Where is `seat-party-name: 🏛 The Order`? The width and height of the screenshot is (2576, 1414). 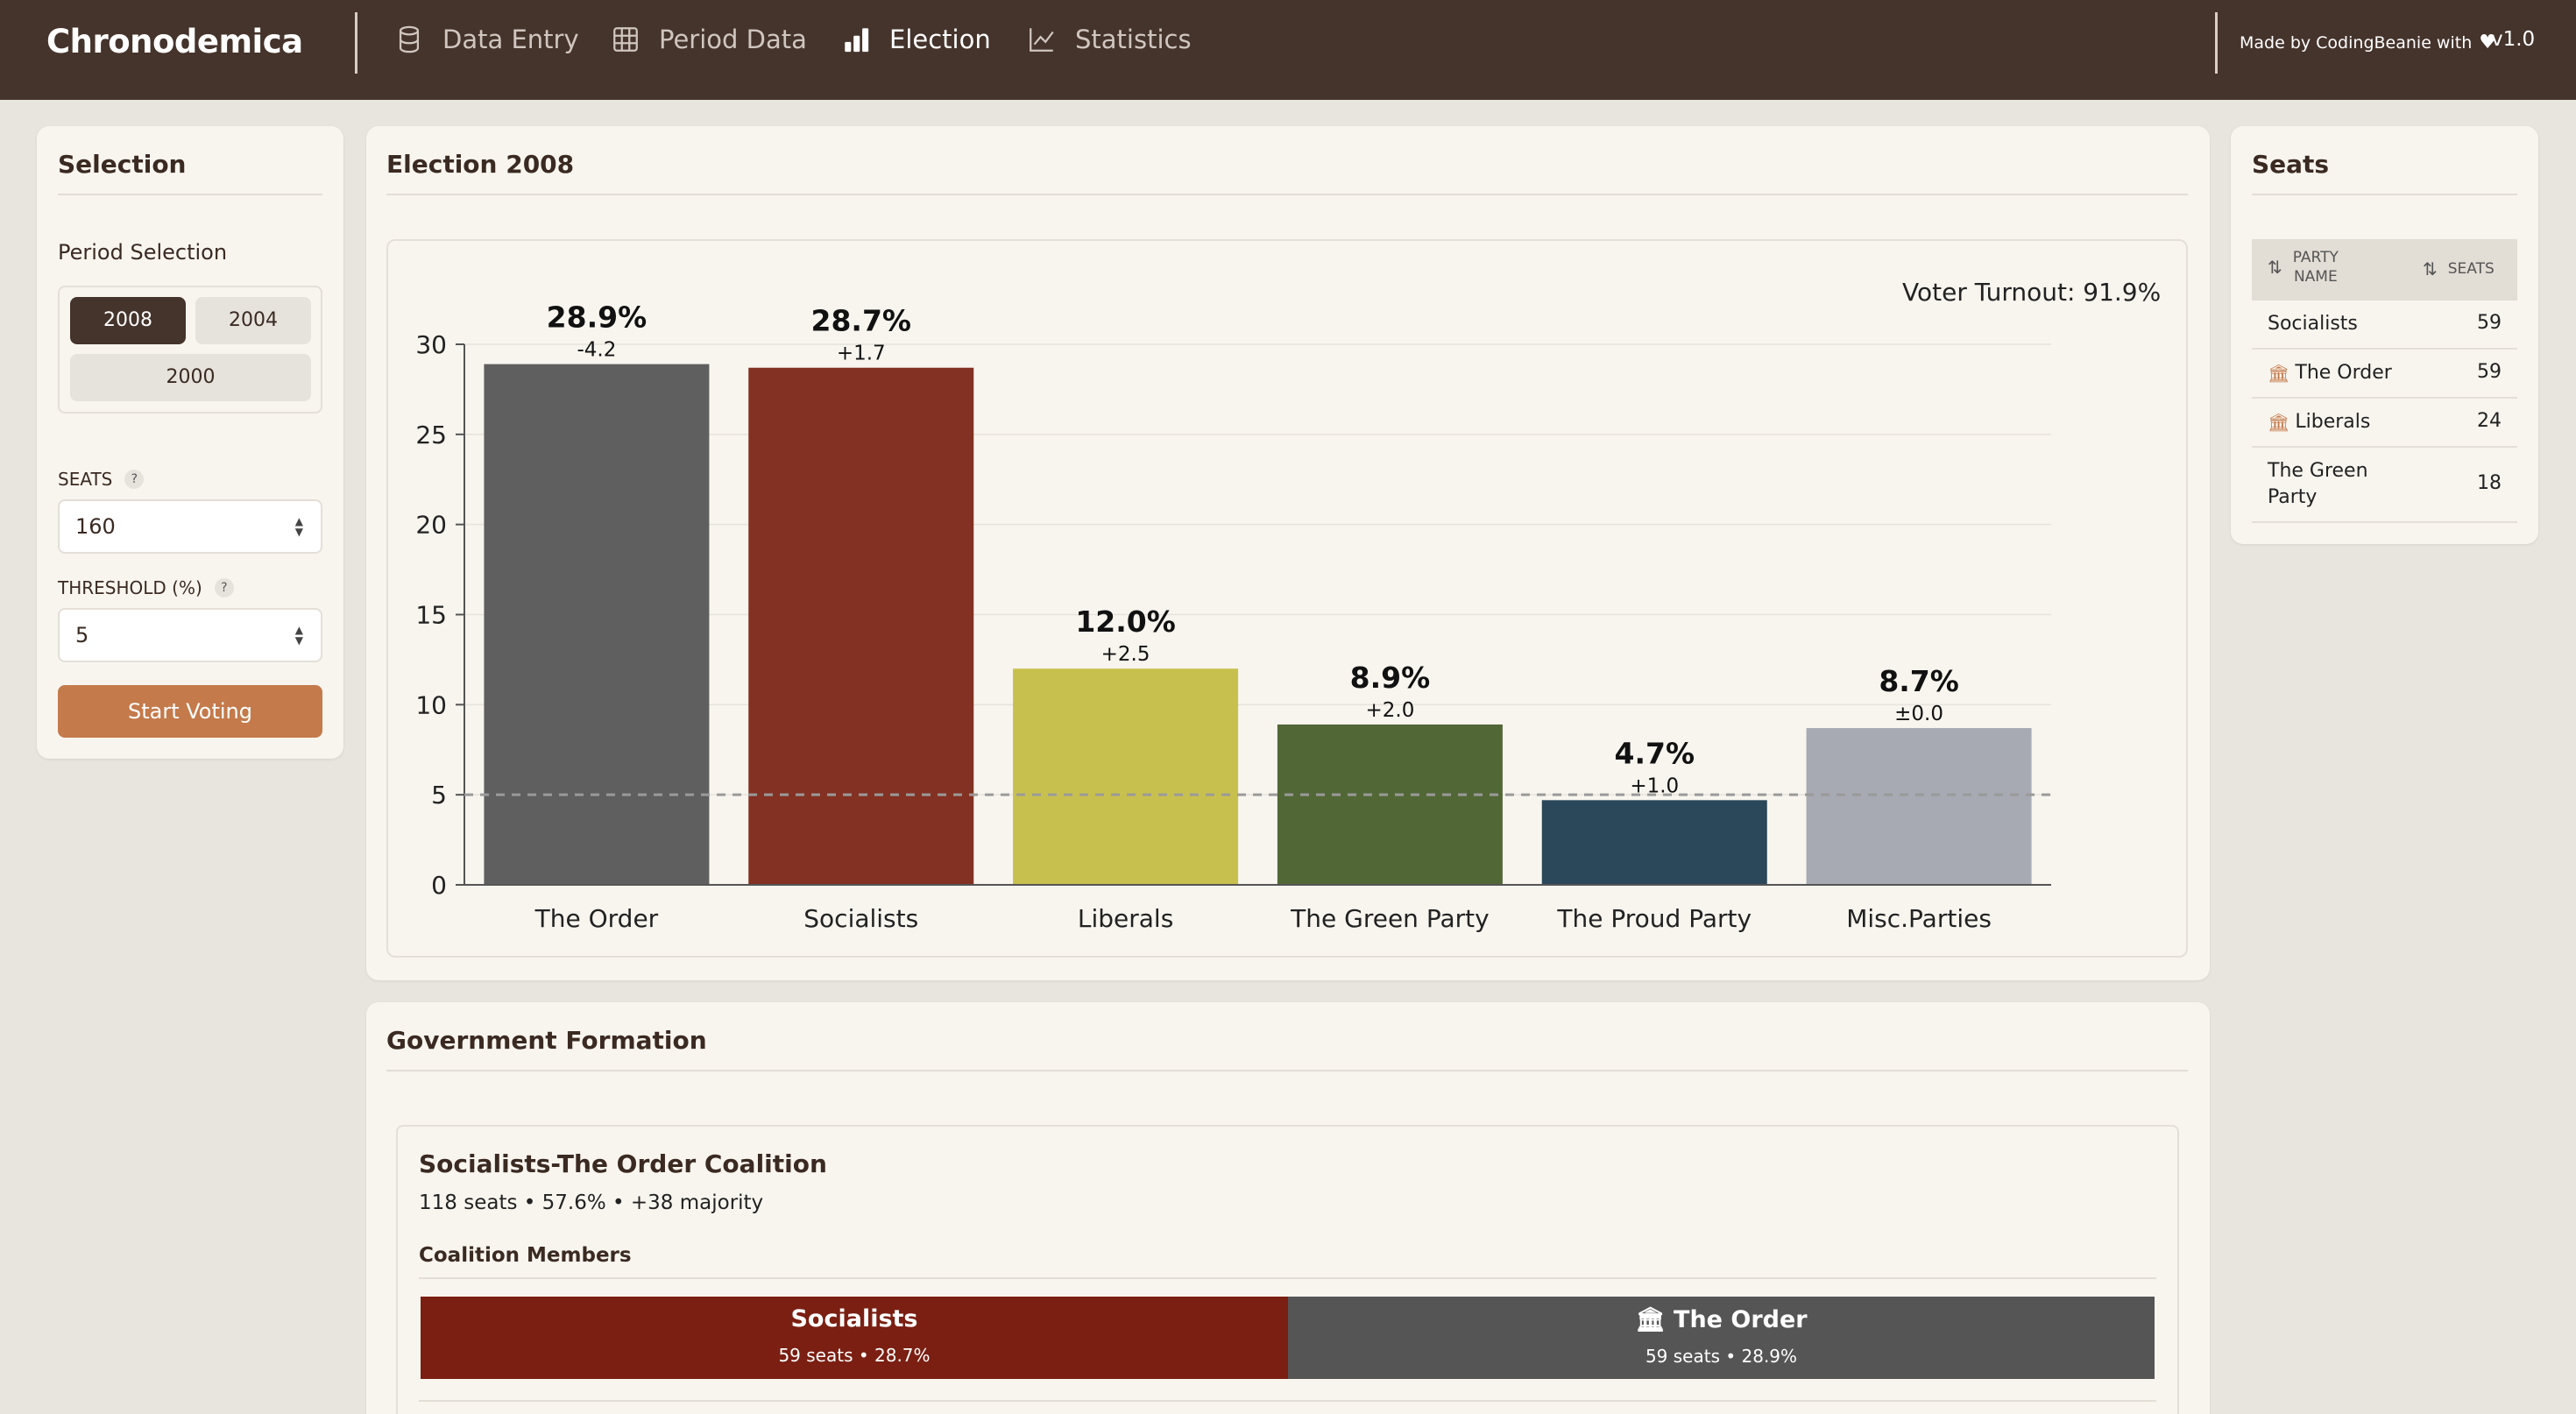 seat-party-name: 🏛 The Order is located at coordinates (2330, 373).